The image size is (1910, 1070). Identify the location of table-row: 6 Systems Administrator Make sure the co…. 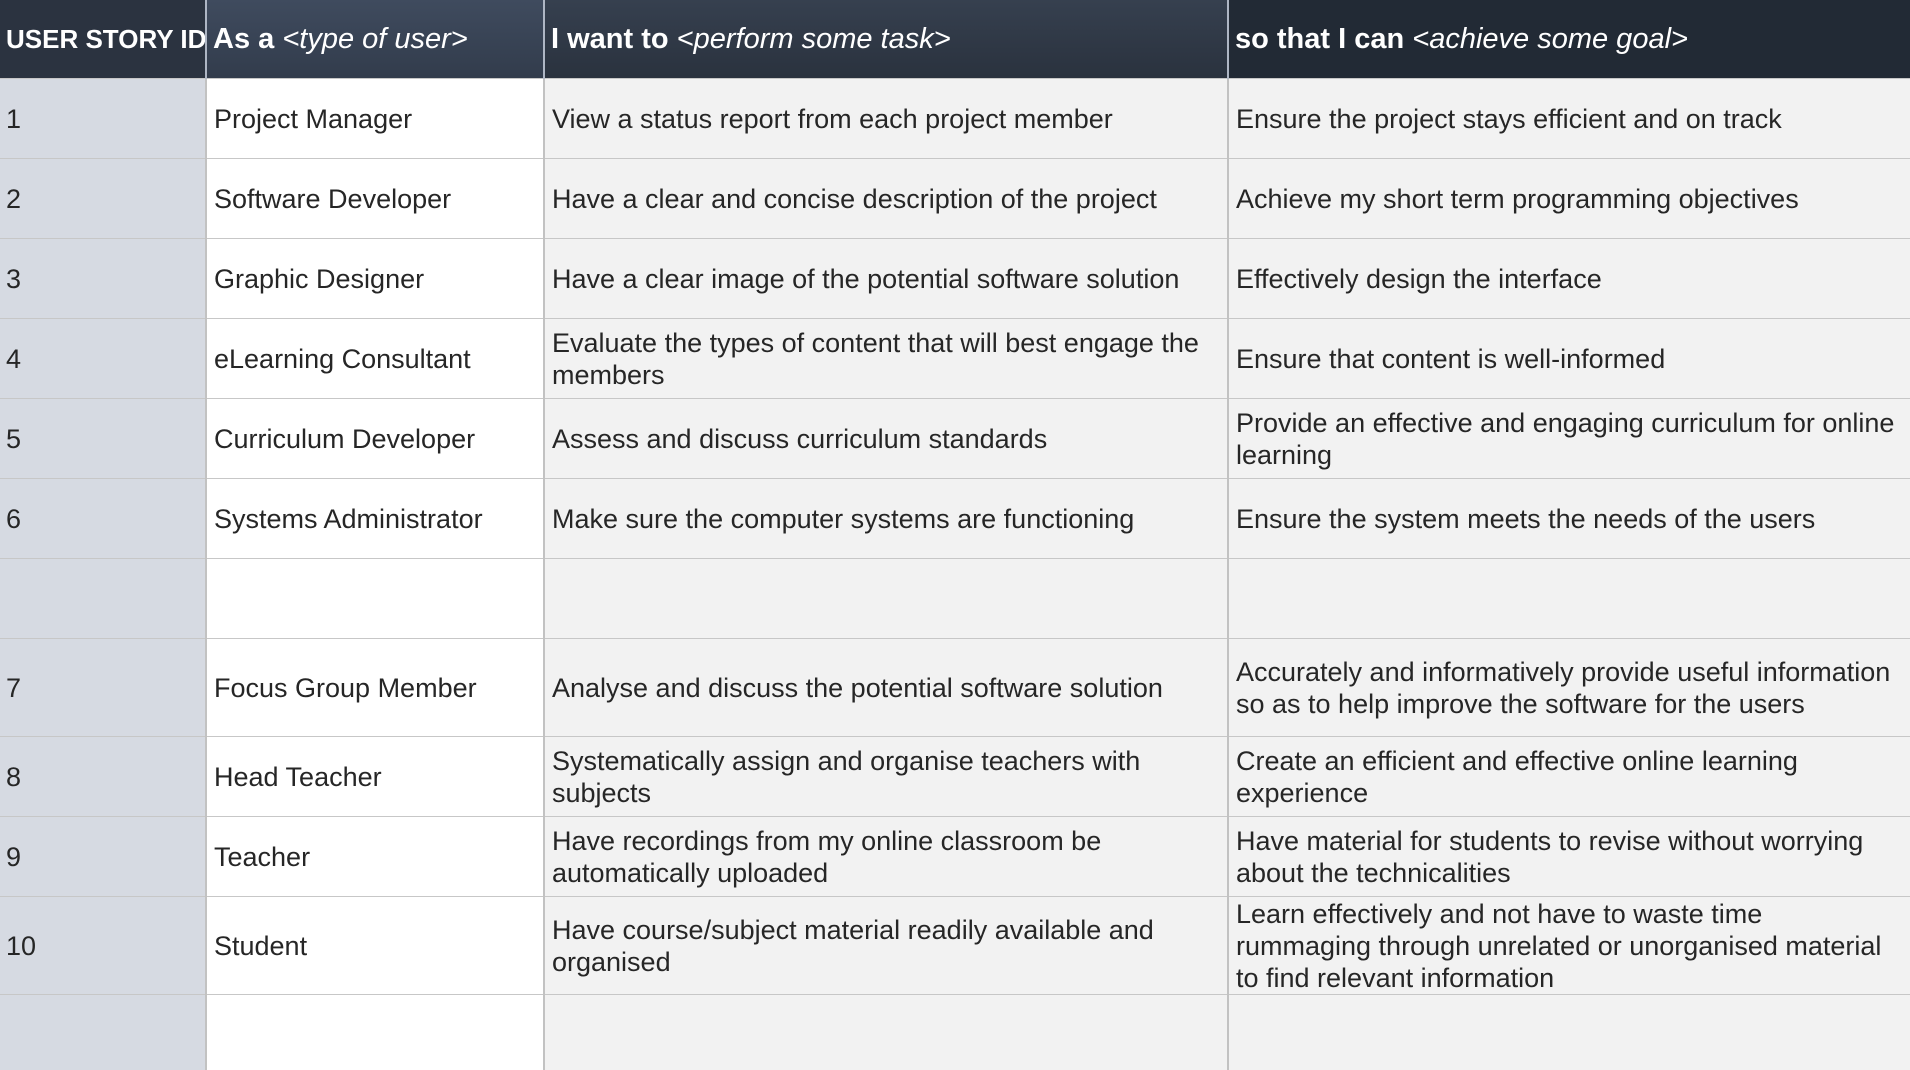
(955, 518).